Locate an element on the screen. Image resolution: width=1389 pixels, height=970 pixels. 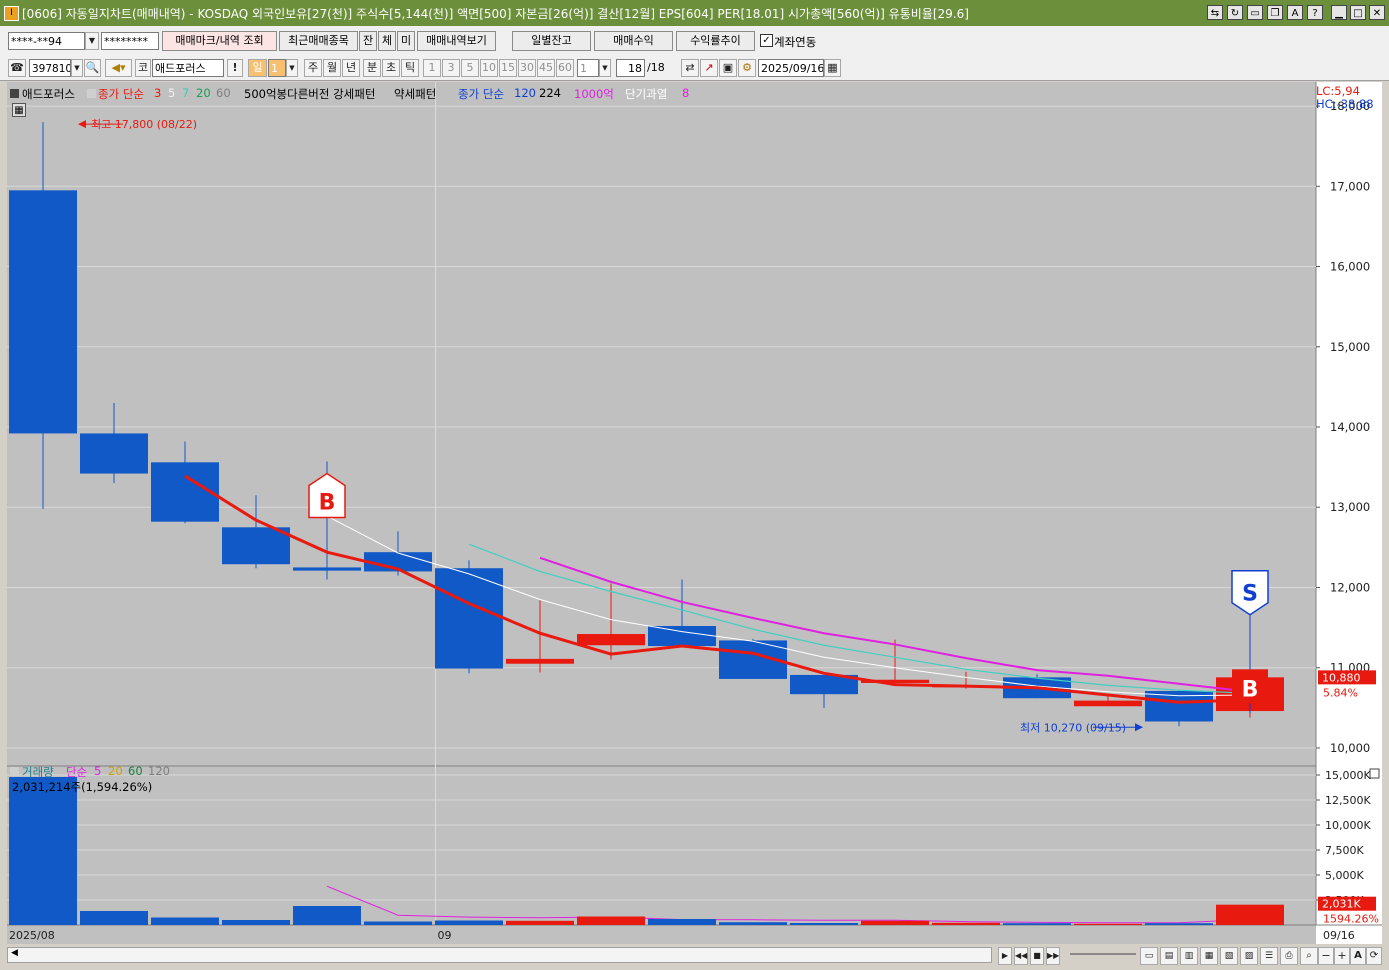
account-dropdown-icon: ▼ is located at coordinates (92, 41).